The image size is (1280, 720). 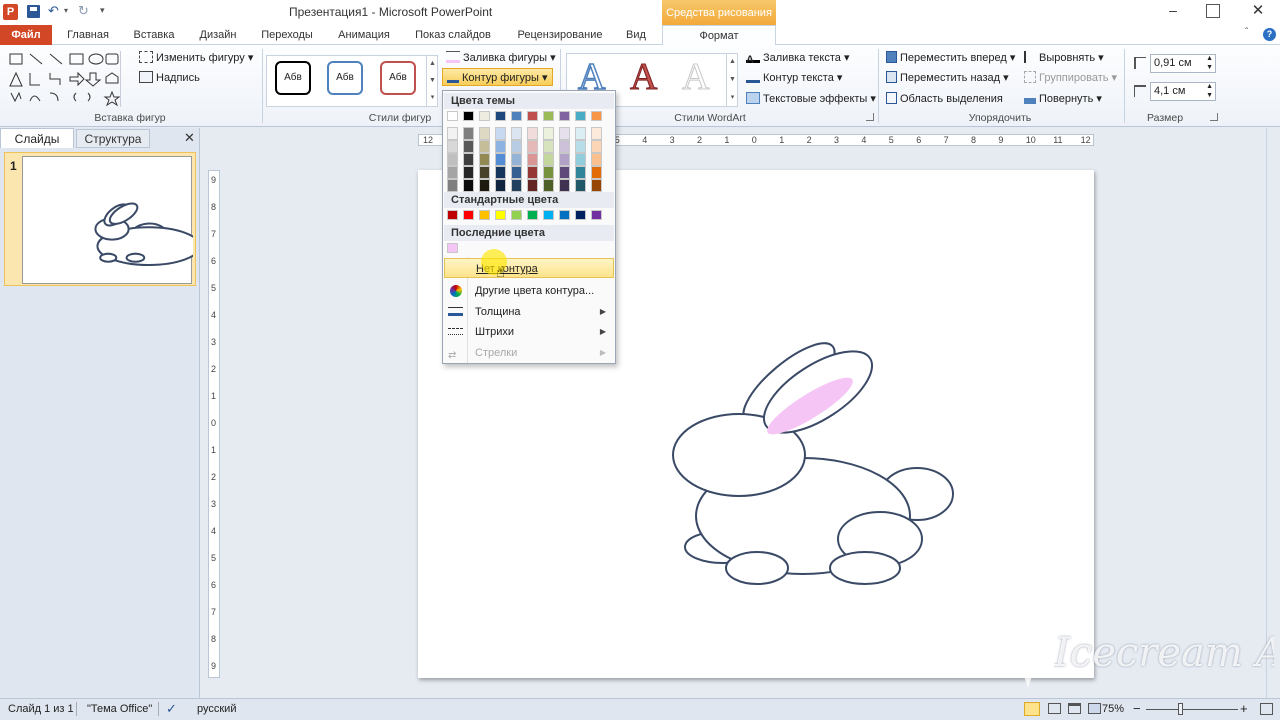 What do you see at coordinates (636, 35) in the screenshot?
I see `tab-view: Вид` at bounding box center [636, 35].